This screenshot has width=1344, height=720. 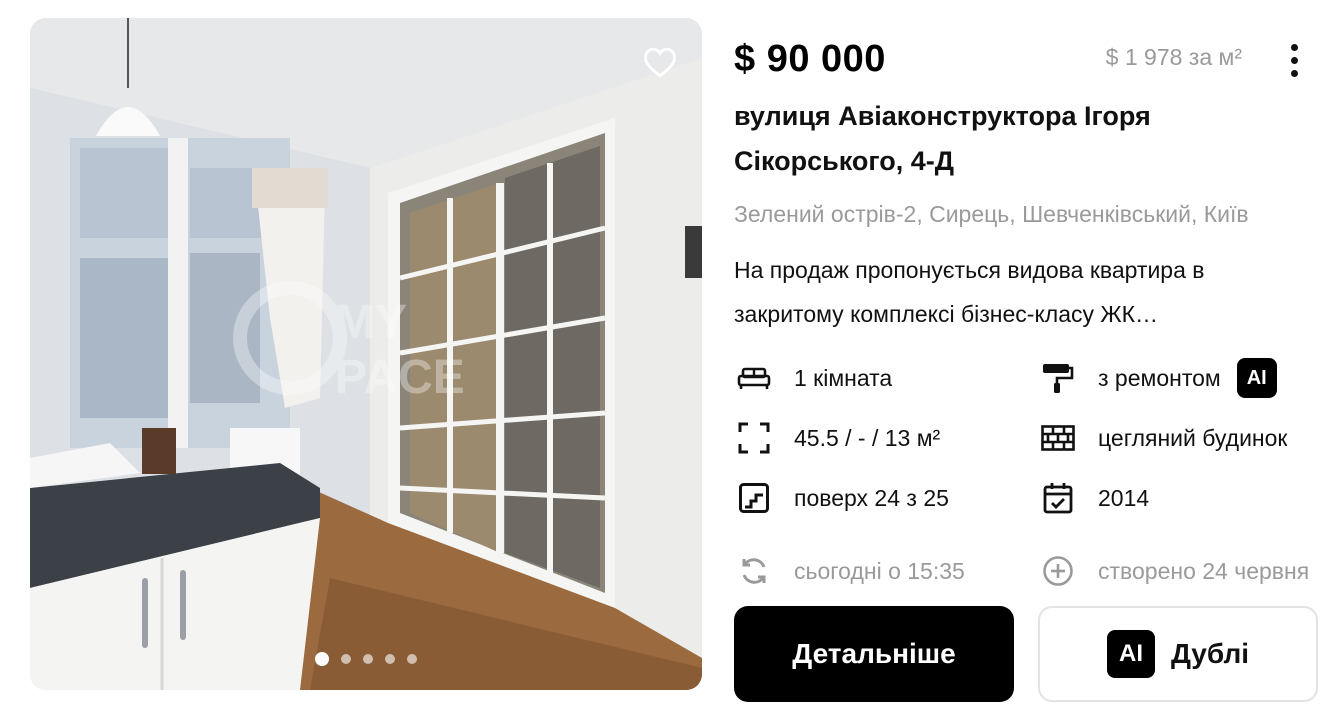 I want to click on carousel-pagination, so click(x=366, y=659).